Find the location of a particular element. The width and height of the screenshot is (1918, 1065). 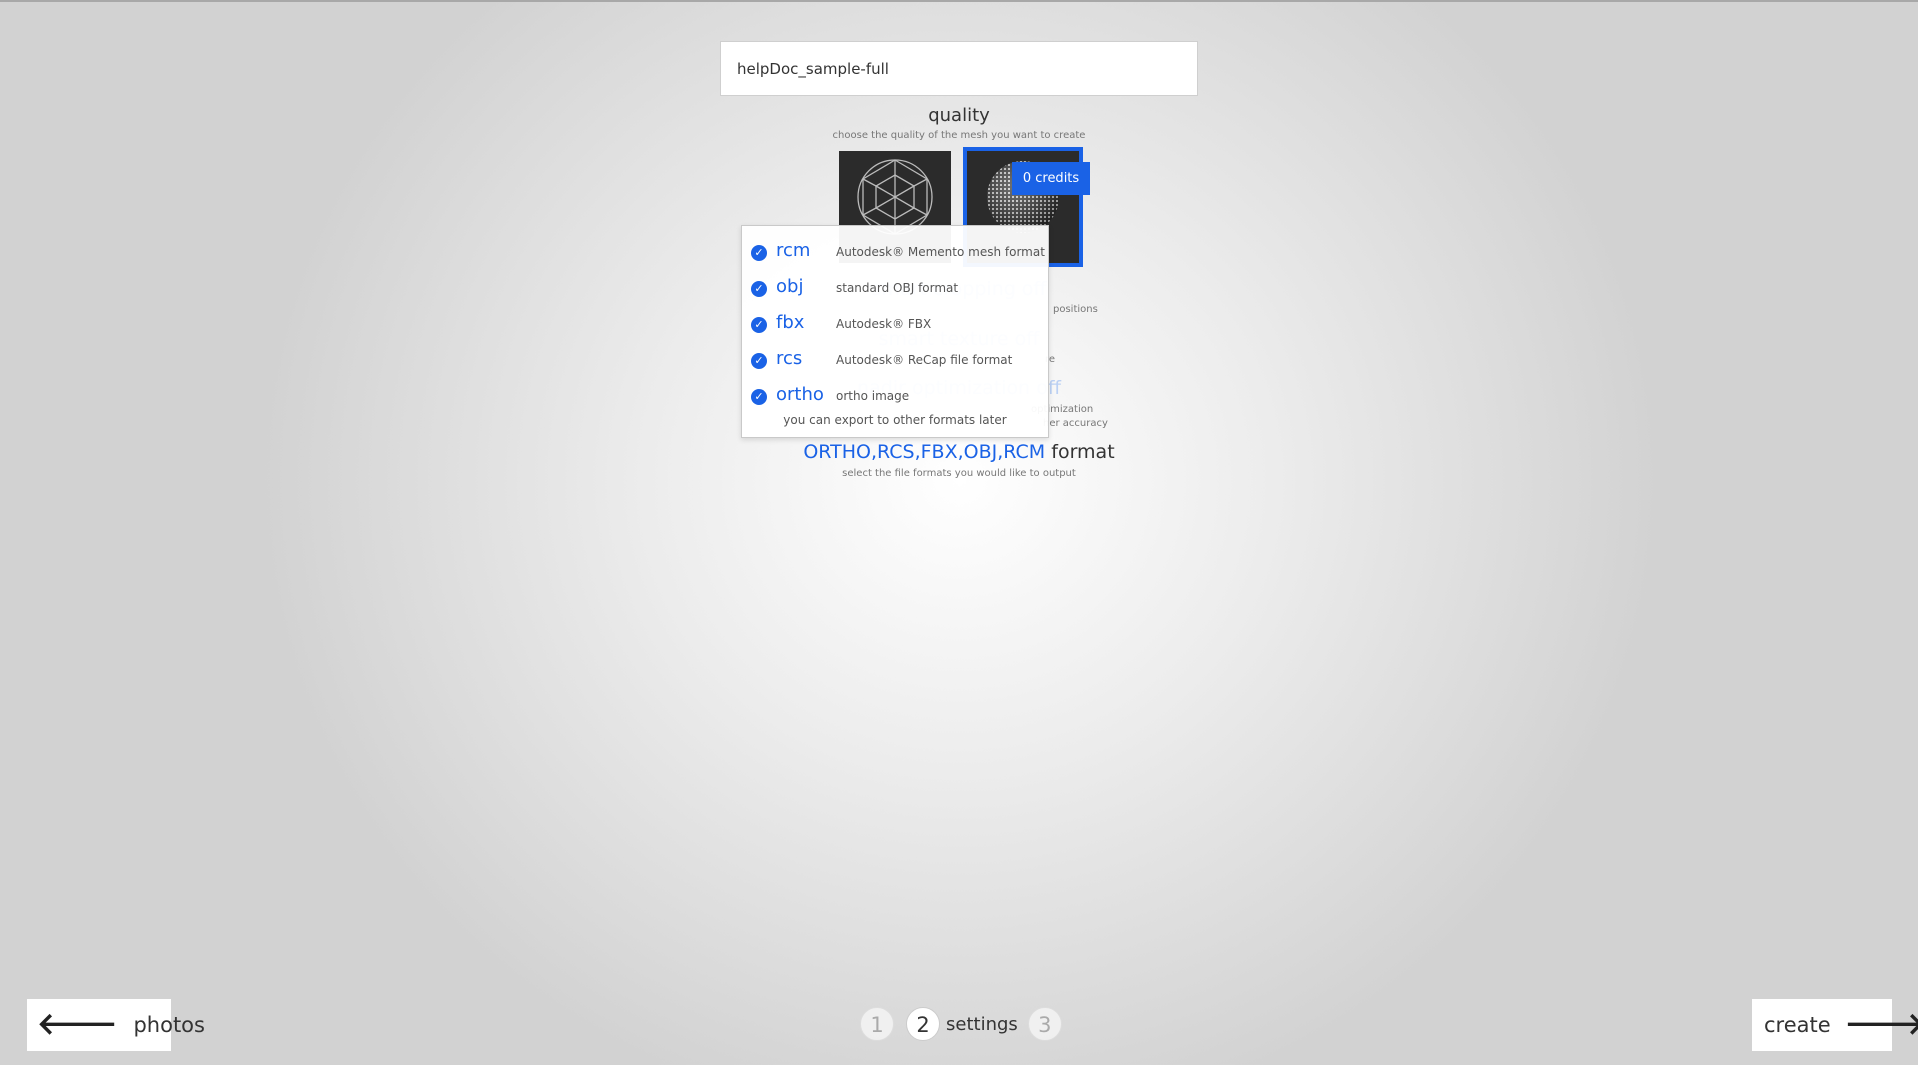

arrow-right-icon: 🡒 is located at coordinates (1881, 1024).